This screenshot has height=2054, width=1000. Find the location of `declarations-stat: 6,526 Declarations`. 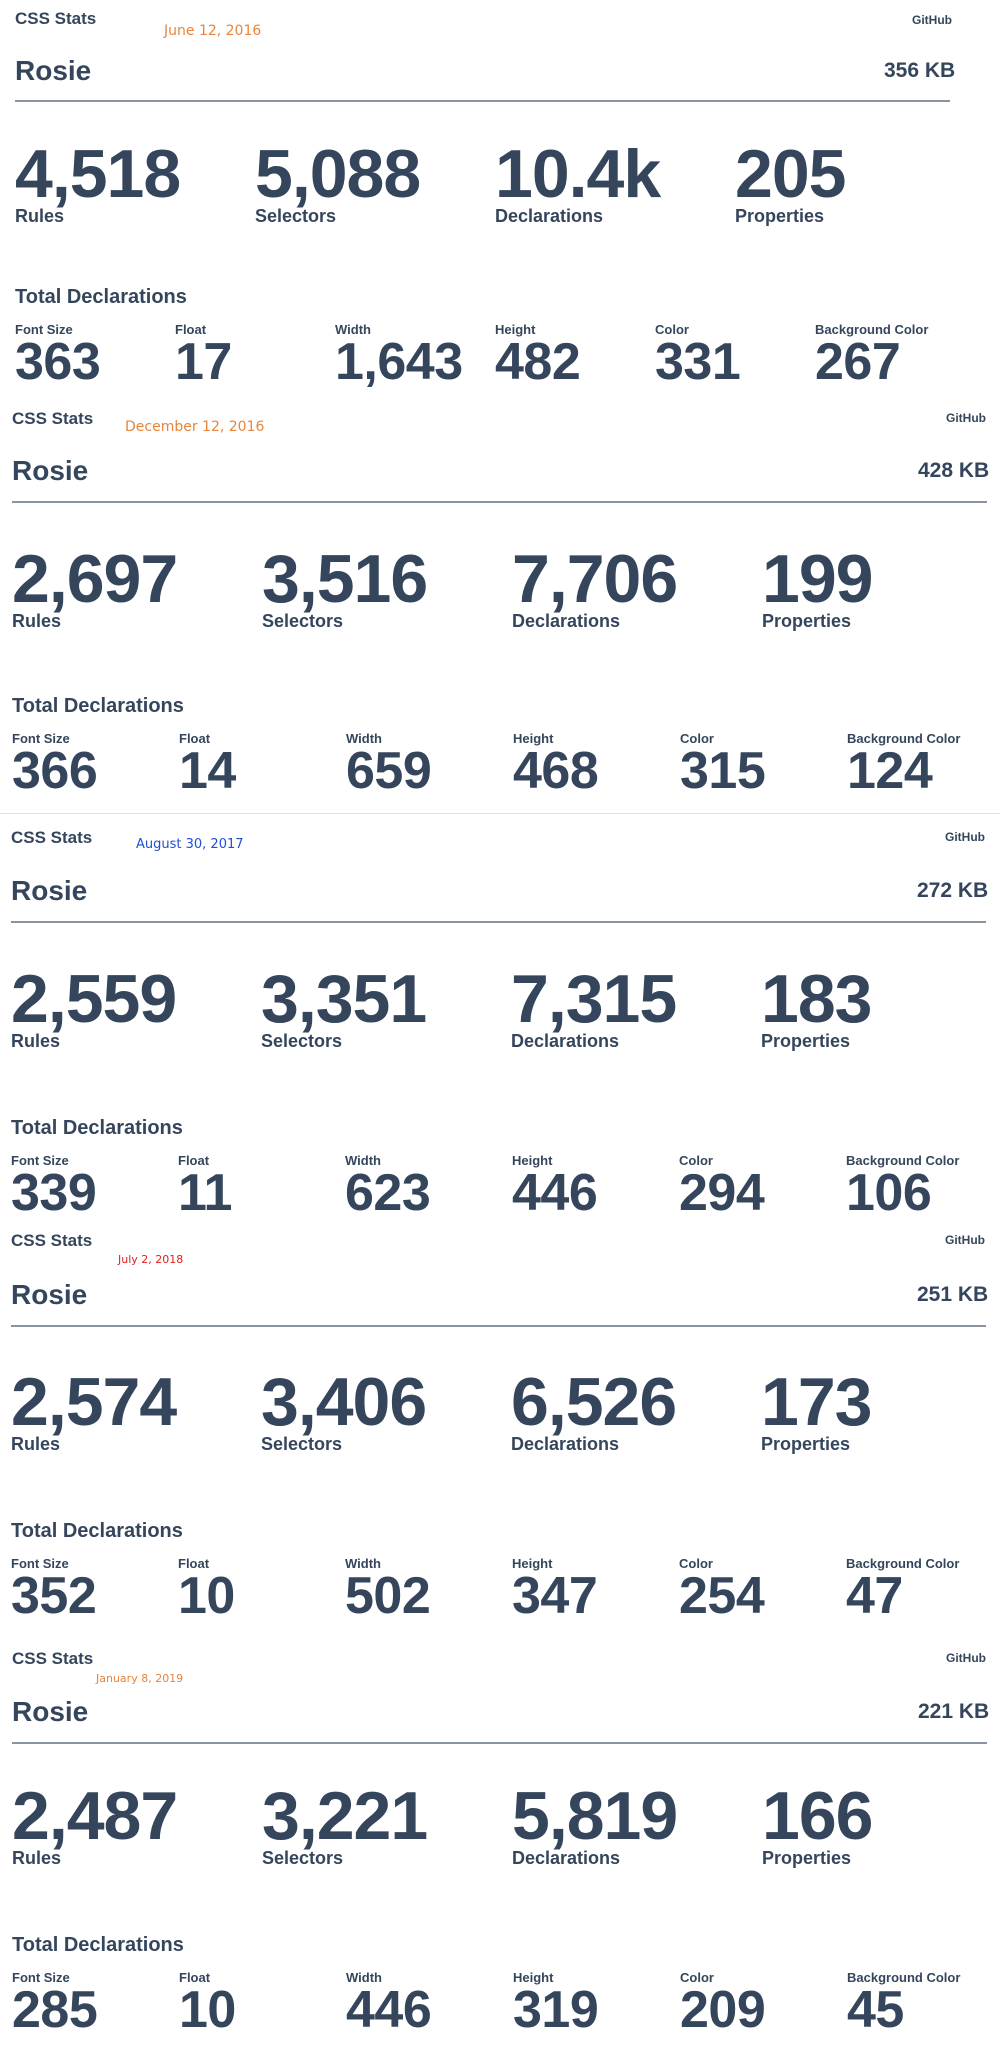

declarations-stat: 6,526 Declarations is located at coordinates (631, 1411).